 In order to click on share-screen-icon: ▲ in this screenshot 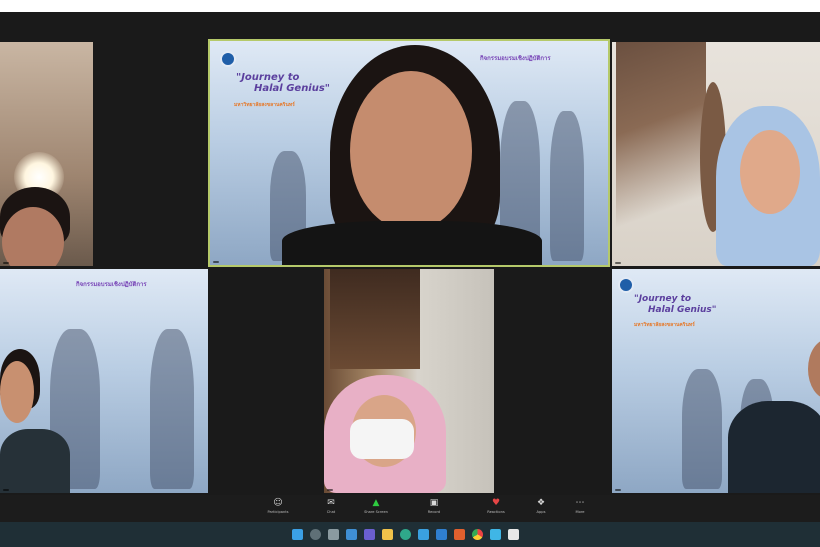, I will do `click(376, 503)`.